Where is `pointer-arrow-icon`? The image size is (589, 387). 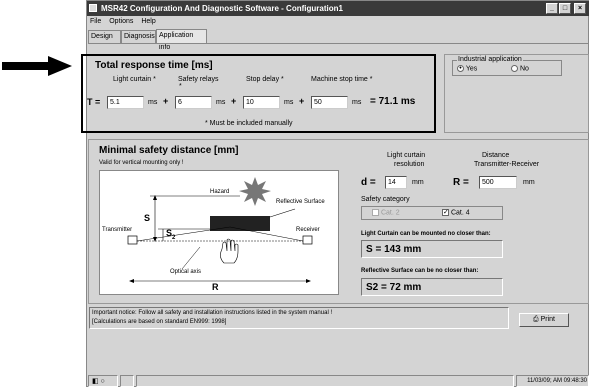 pointer-arrow-icon is located at coordinates (37, 66).